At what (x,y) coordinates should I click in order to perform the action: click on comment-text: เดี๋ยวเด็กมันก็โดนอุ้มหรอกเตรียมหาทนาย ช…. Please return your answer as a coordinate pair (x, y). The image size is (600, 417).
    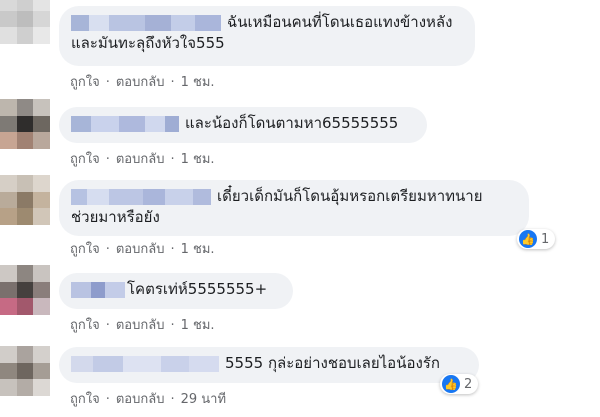
    Looking at the image, I should click on (294, 207).